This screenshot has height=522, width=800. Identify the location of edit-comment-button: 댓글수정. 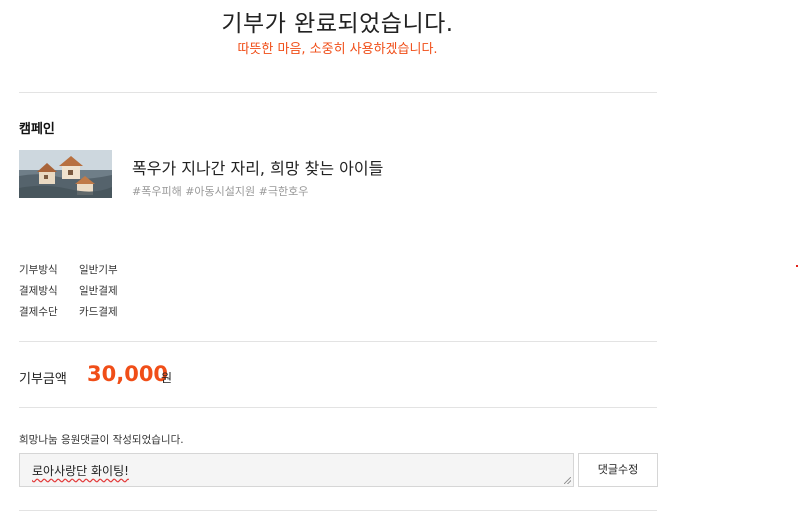
(618, 470).